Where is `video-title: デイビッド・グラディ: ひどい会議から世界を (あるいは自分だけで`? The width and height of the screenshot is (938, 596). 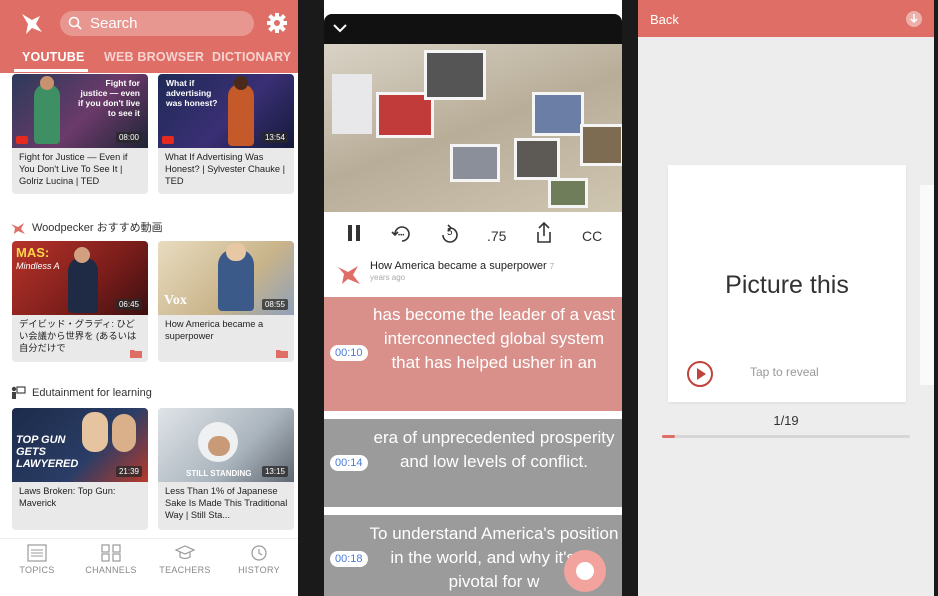
video-title: デイビッド・グラディ: ひどい会議から世界を (あるいは自分だけで is located at coordinates (78, 336).